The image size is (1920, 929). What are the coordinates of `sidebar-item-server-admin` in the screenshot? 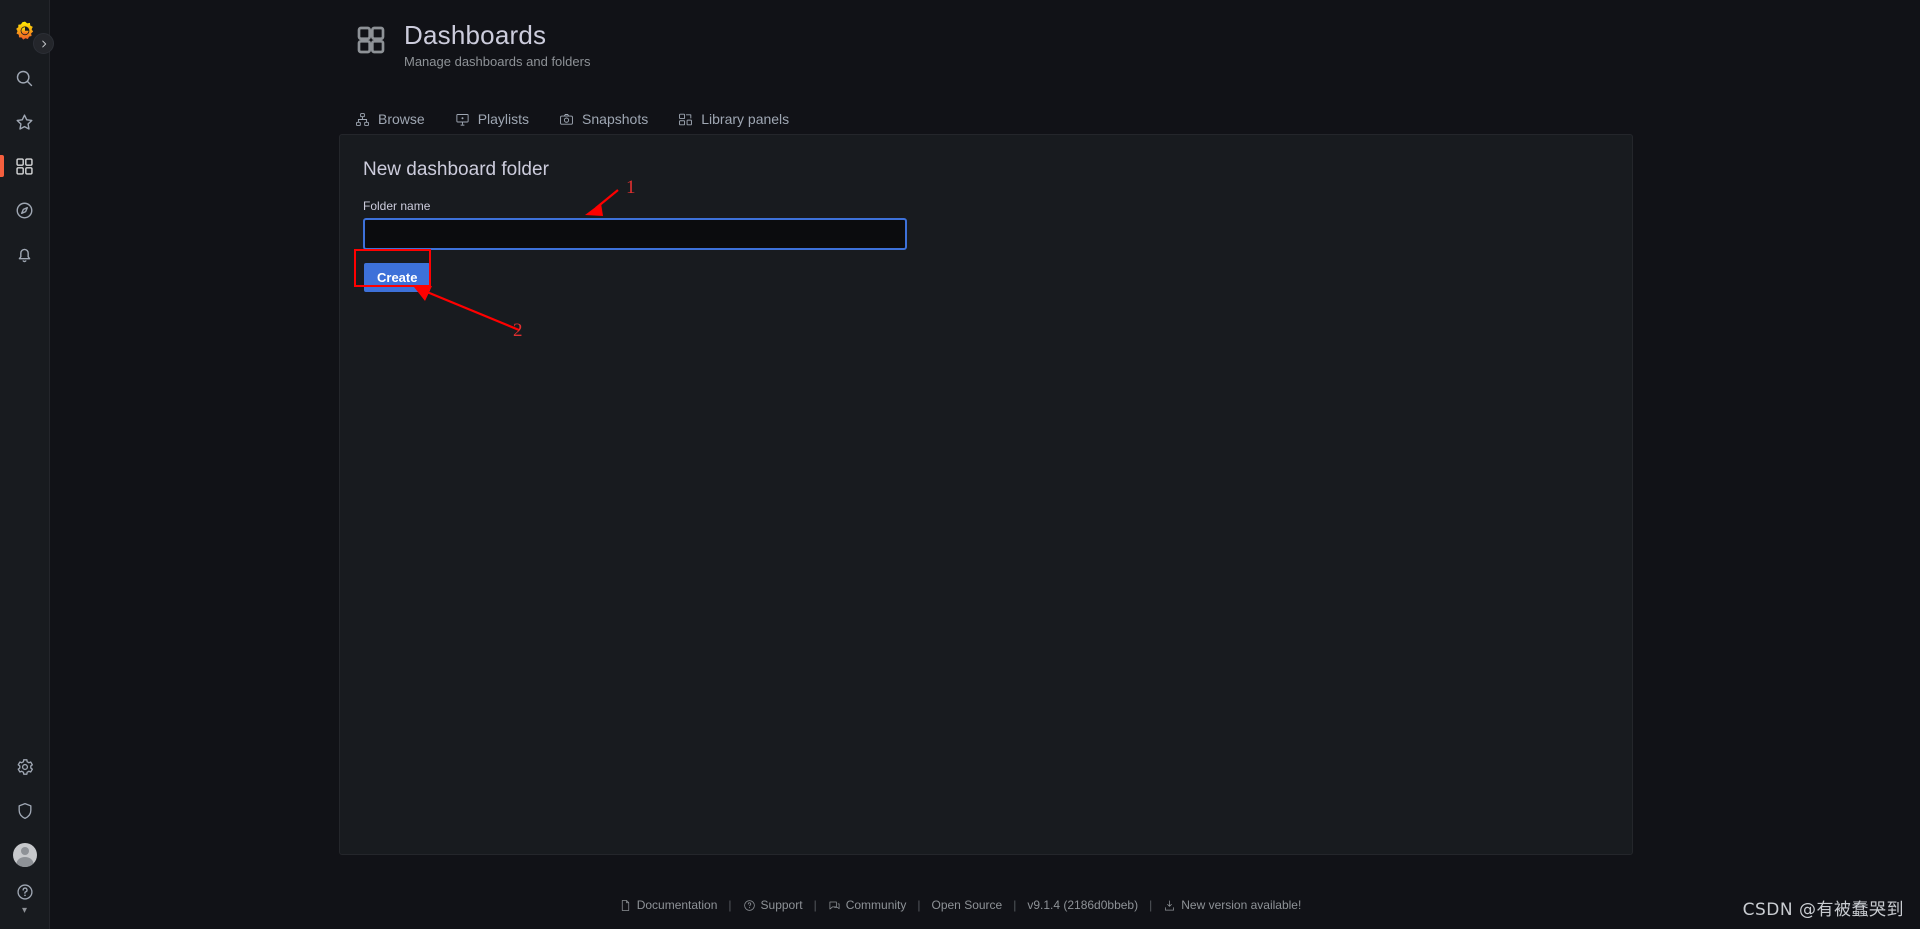 It's located at (25, 811).